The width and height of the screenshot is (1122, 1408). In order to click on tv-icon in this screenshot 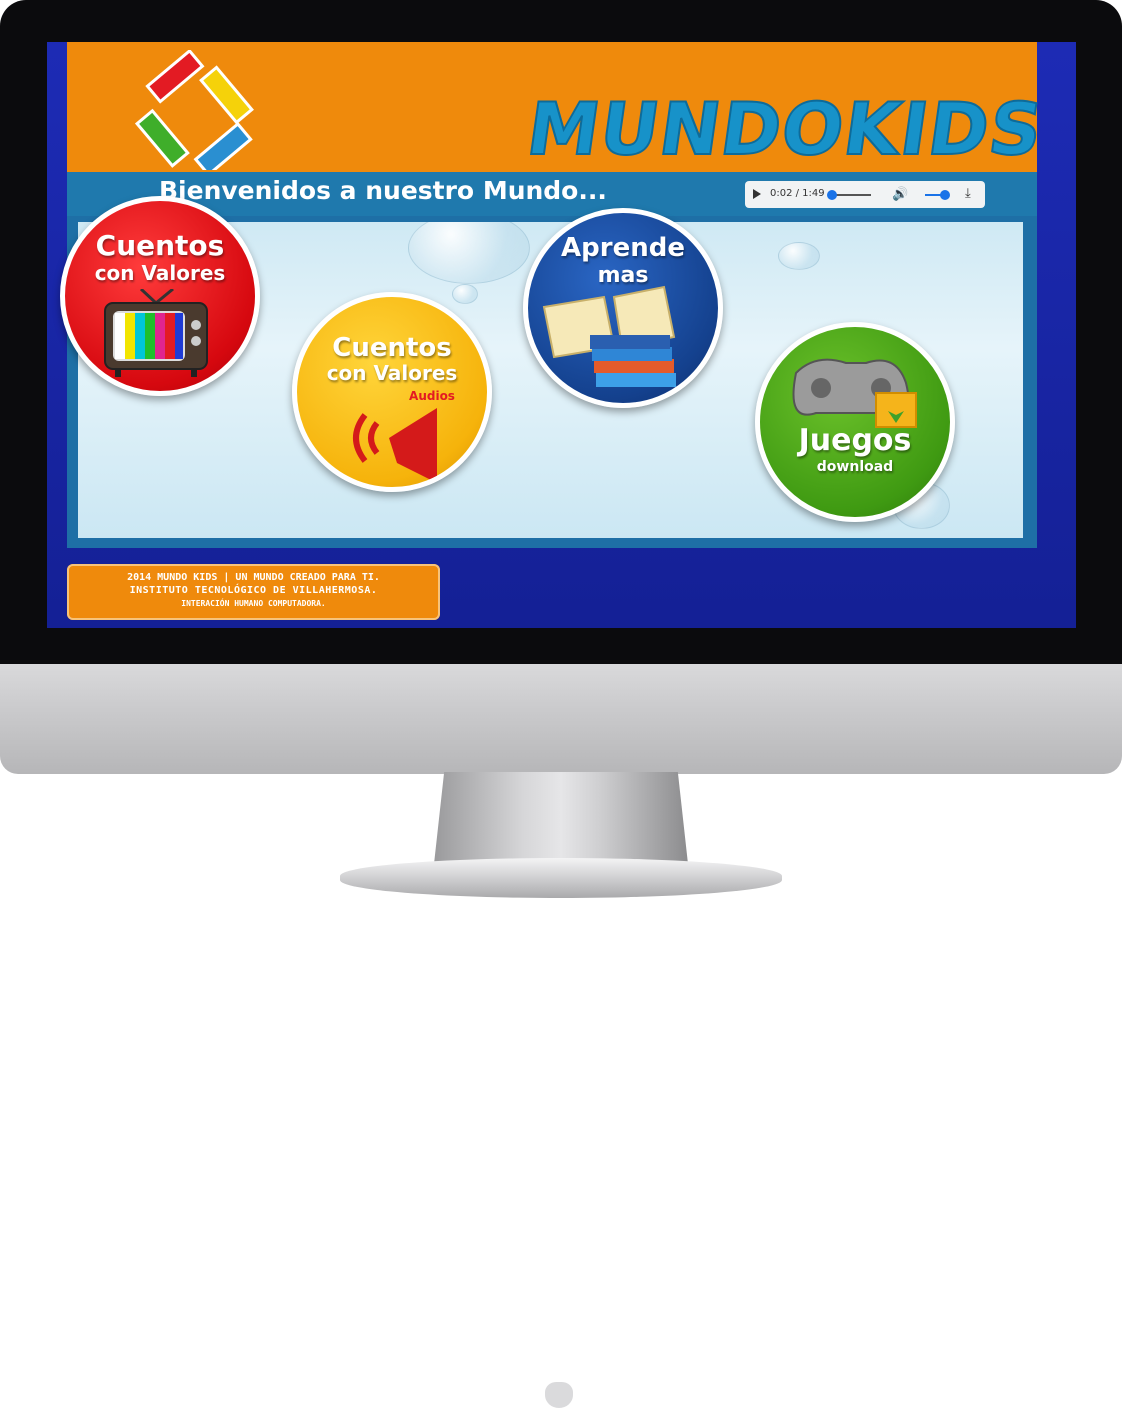, I will do `click(156, 333)`.